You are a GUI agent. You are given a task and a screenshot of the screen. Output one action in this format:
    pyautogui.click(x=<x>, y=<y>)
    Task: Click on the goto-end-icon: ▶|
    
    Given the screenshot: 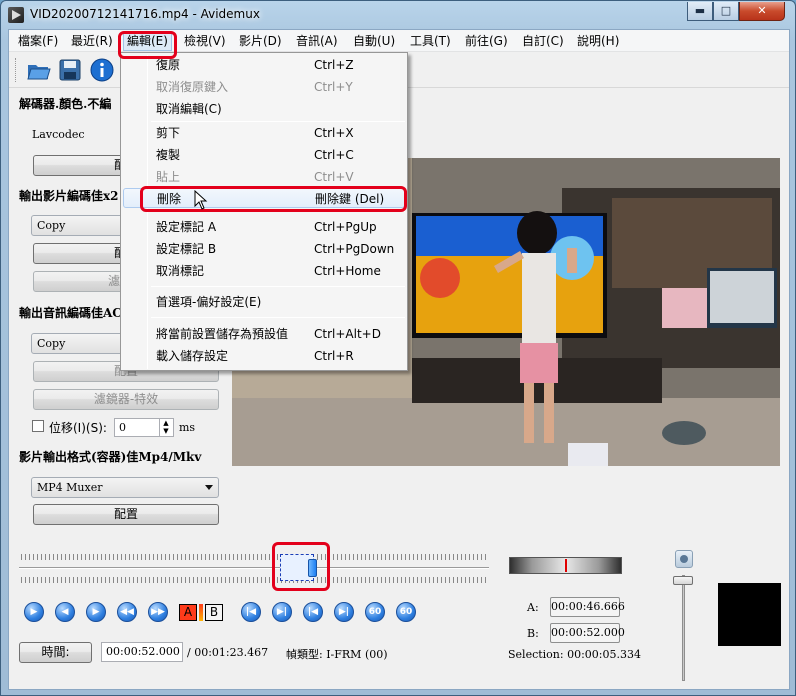 What is the action you would take?
    pyautogui.click(x=344, y=612)
    